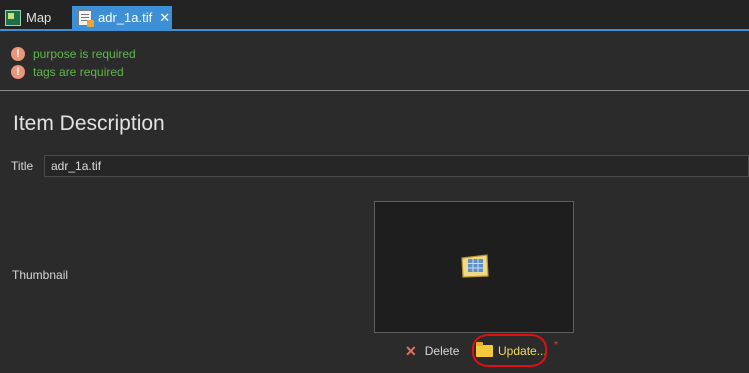 The image size is (749, 373). Describe the element at coordinates (84, 54) in the screenshot. I see `warning-text: purpose is required` at that location.